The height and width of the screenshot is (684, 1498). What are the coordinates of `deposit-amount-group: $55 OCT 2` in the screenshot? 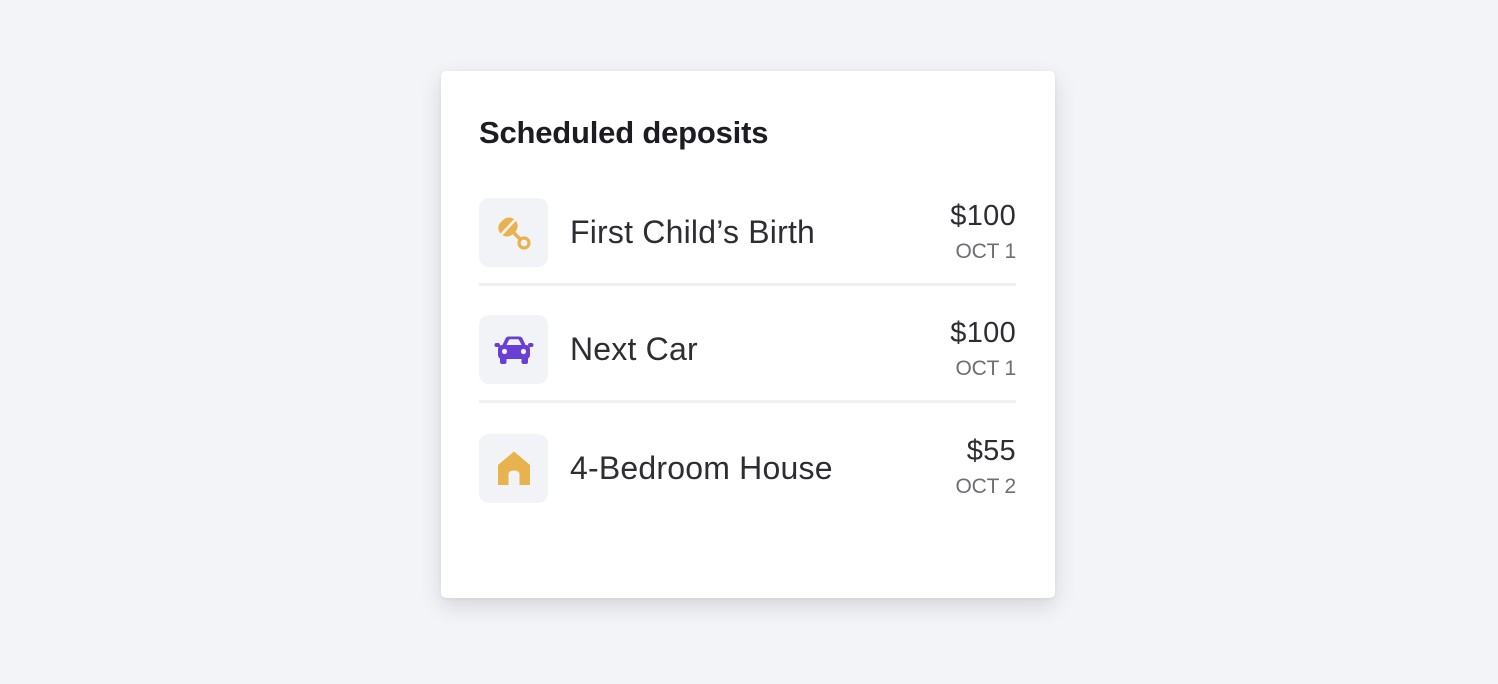 It's located at (986, 467).